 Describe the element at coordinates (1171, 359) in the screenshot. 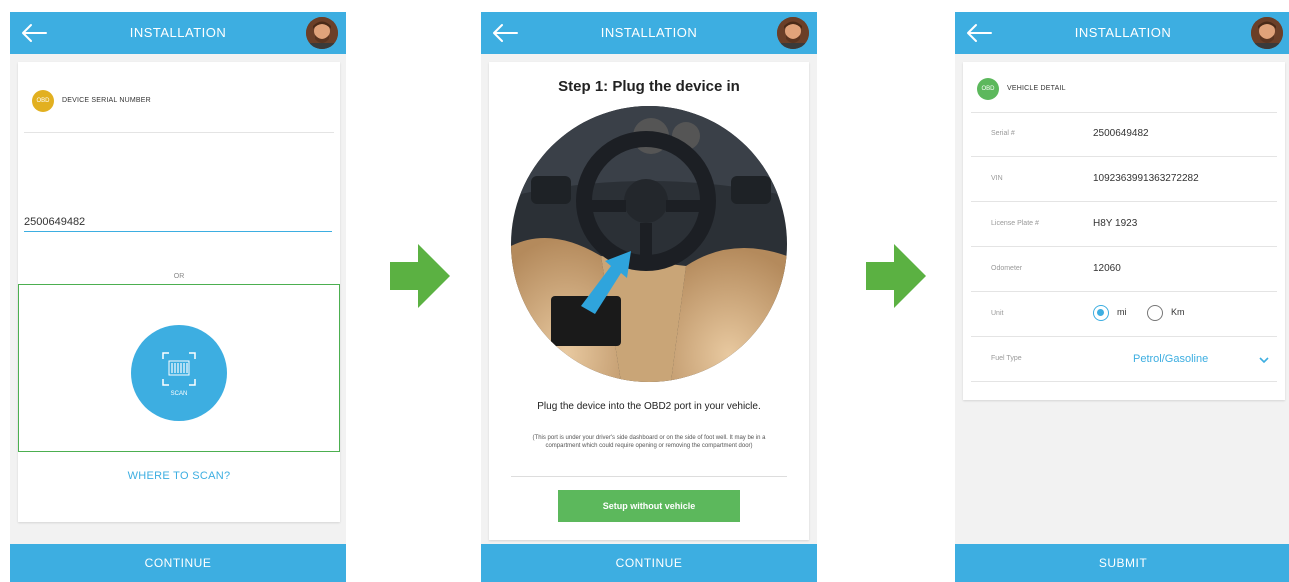

I see `fuel-type-value: Petrol/Gasoline` at that location.